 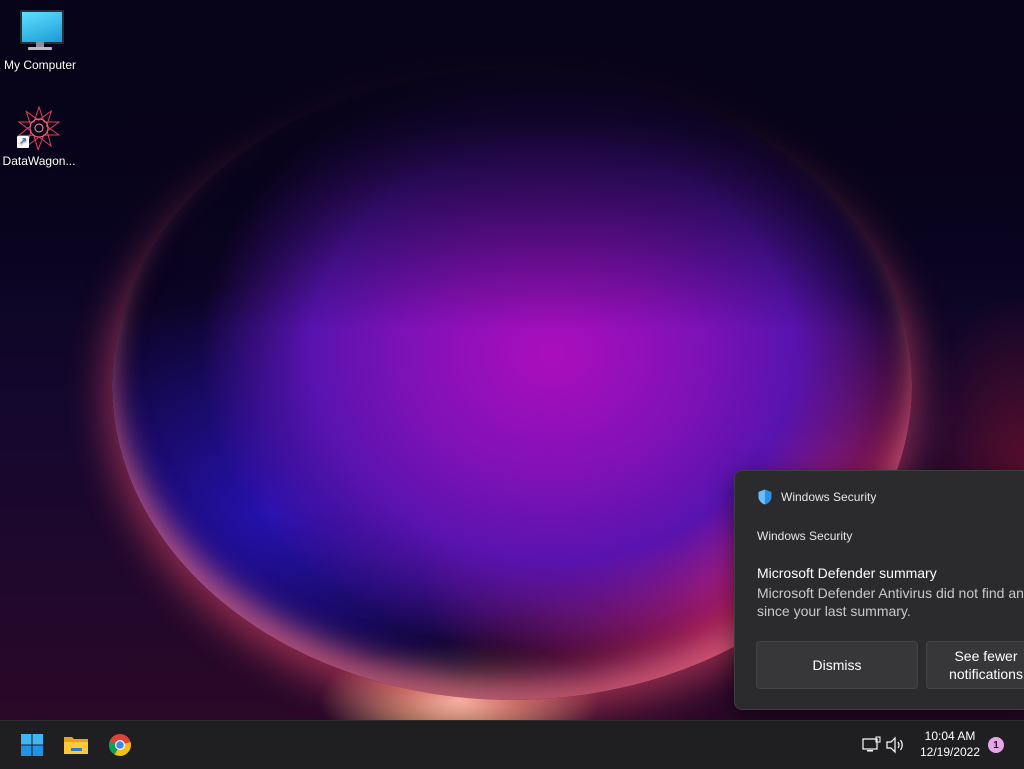 I want to click on network-icon, so click(x=871, y=745).